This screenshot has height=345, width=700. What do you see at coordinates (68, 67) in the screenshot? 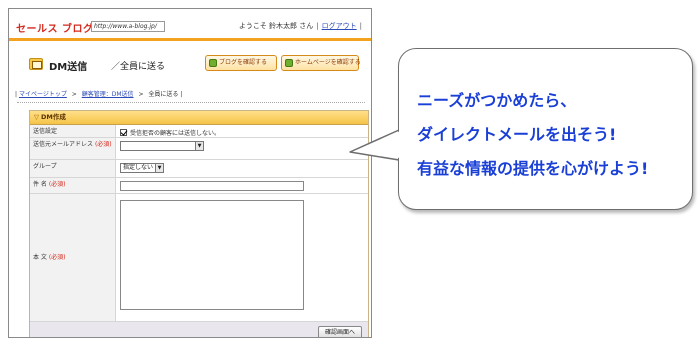
I see `page-title: DM送信` at bounding box center [68, 67].